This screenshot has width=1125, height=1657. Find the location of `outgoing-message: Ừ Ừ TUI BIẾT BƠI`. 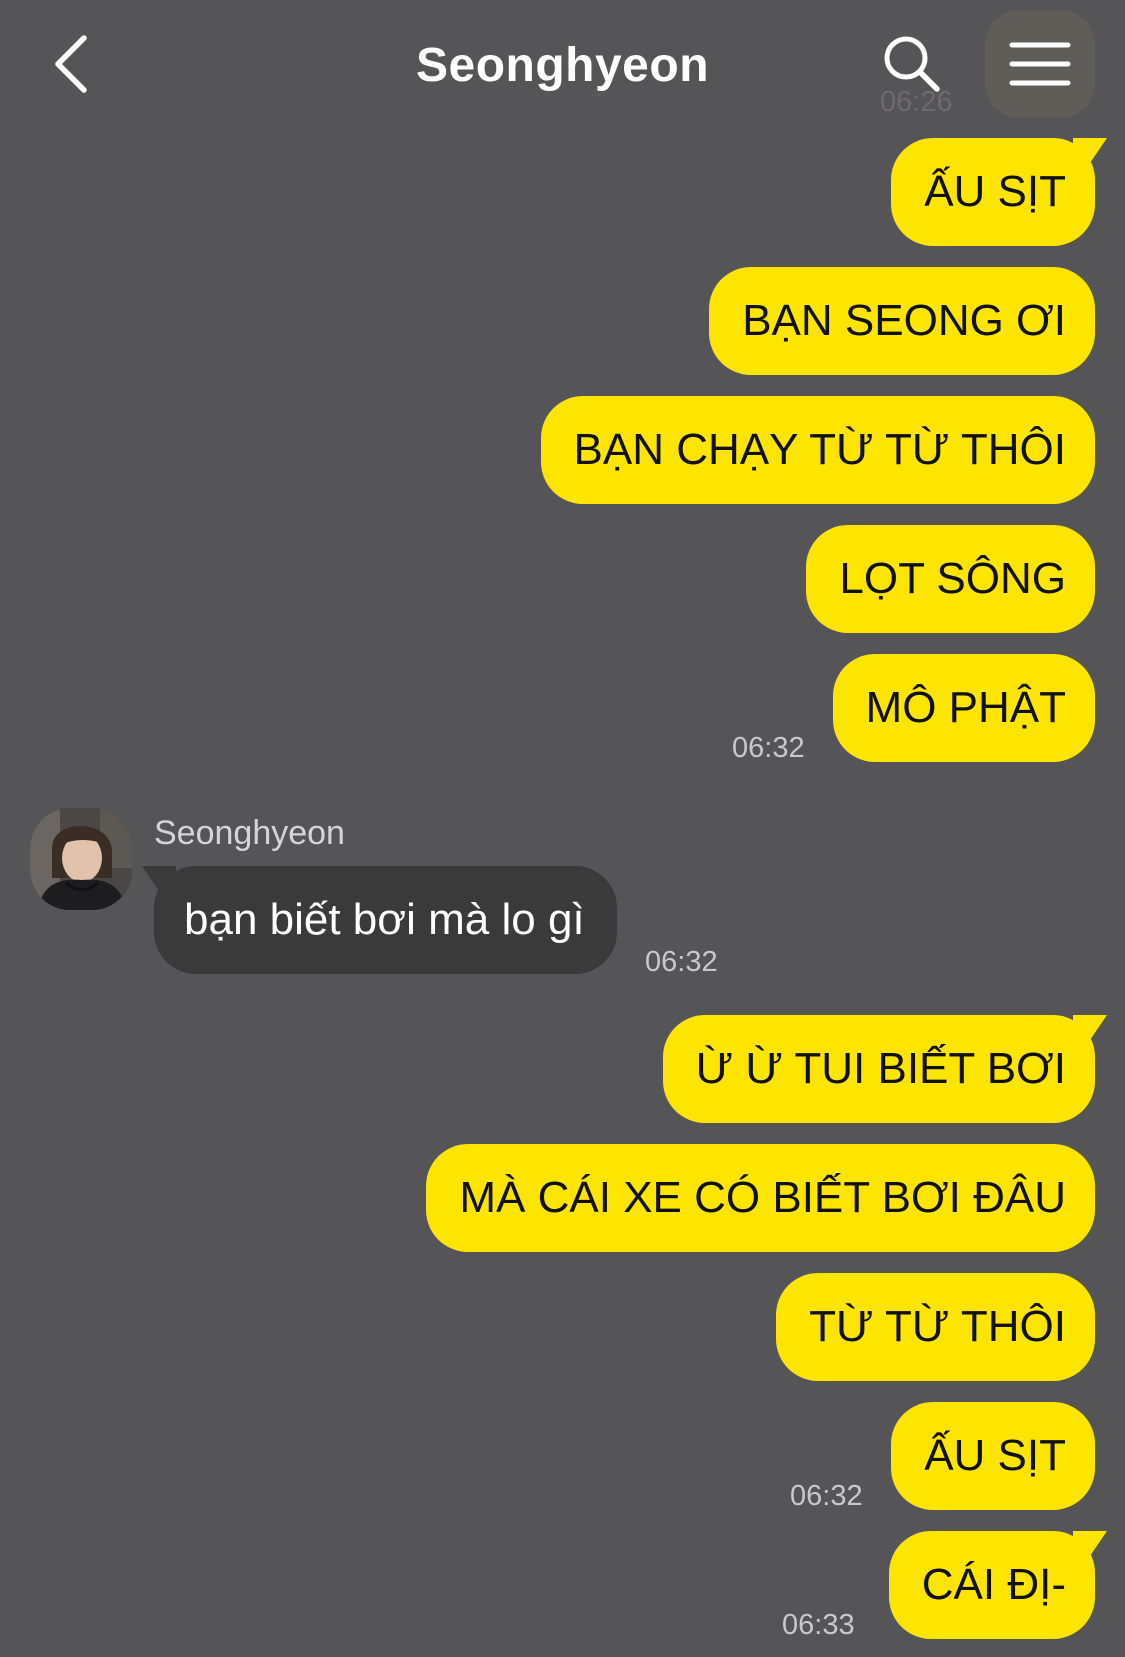

outgoing-message: Ừ Ừ TUI BIẾT BƠI is located at coordinates (878, 1069).